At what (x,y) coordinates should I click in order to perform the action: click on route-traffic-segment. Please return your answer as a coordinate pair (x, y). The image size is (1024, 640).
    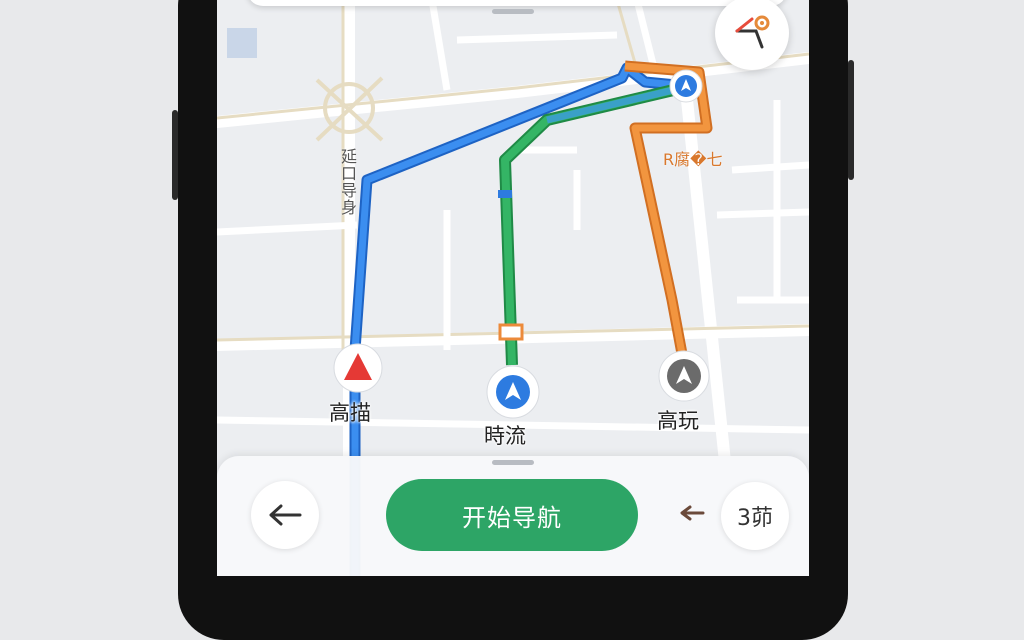
    Looking at the image, I should click on (505, 194).